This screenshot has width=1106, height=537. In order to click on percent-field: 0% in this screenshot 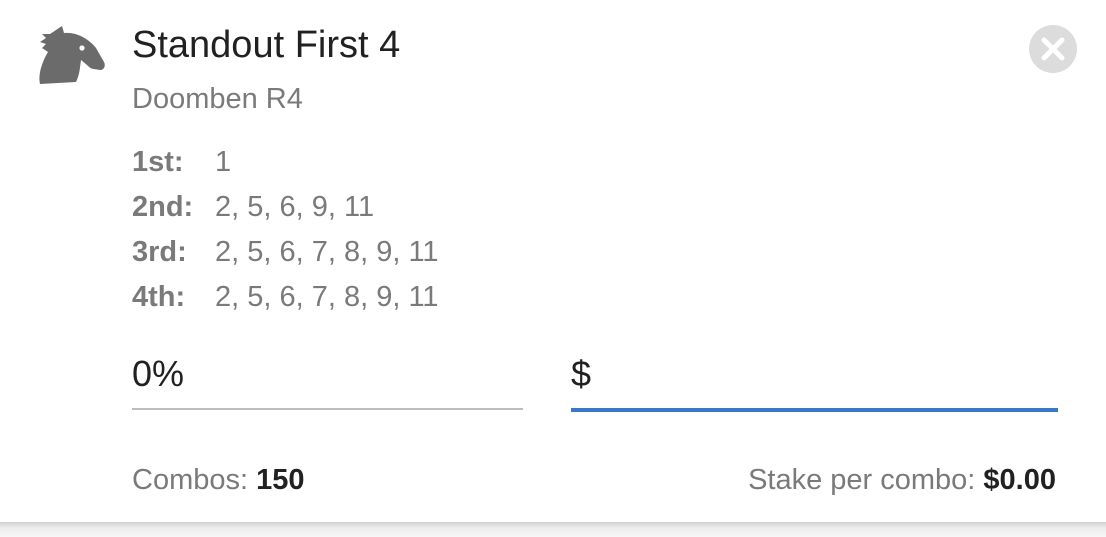, I will do `click(327, 380)`.